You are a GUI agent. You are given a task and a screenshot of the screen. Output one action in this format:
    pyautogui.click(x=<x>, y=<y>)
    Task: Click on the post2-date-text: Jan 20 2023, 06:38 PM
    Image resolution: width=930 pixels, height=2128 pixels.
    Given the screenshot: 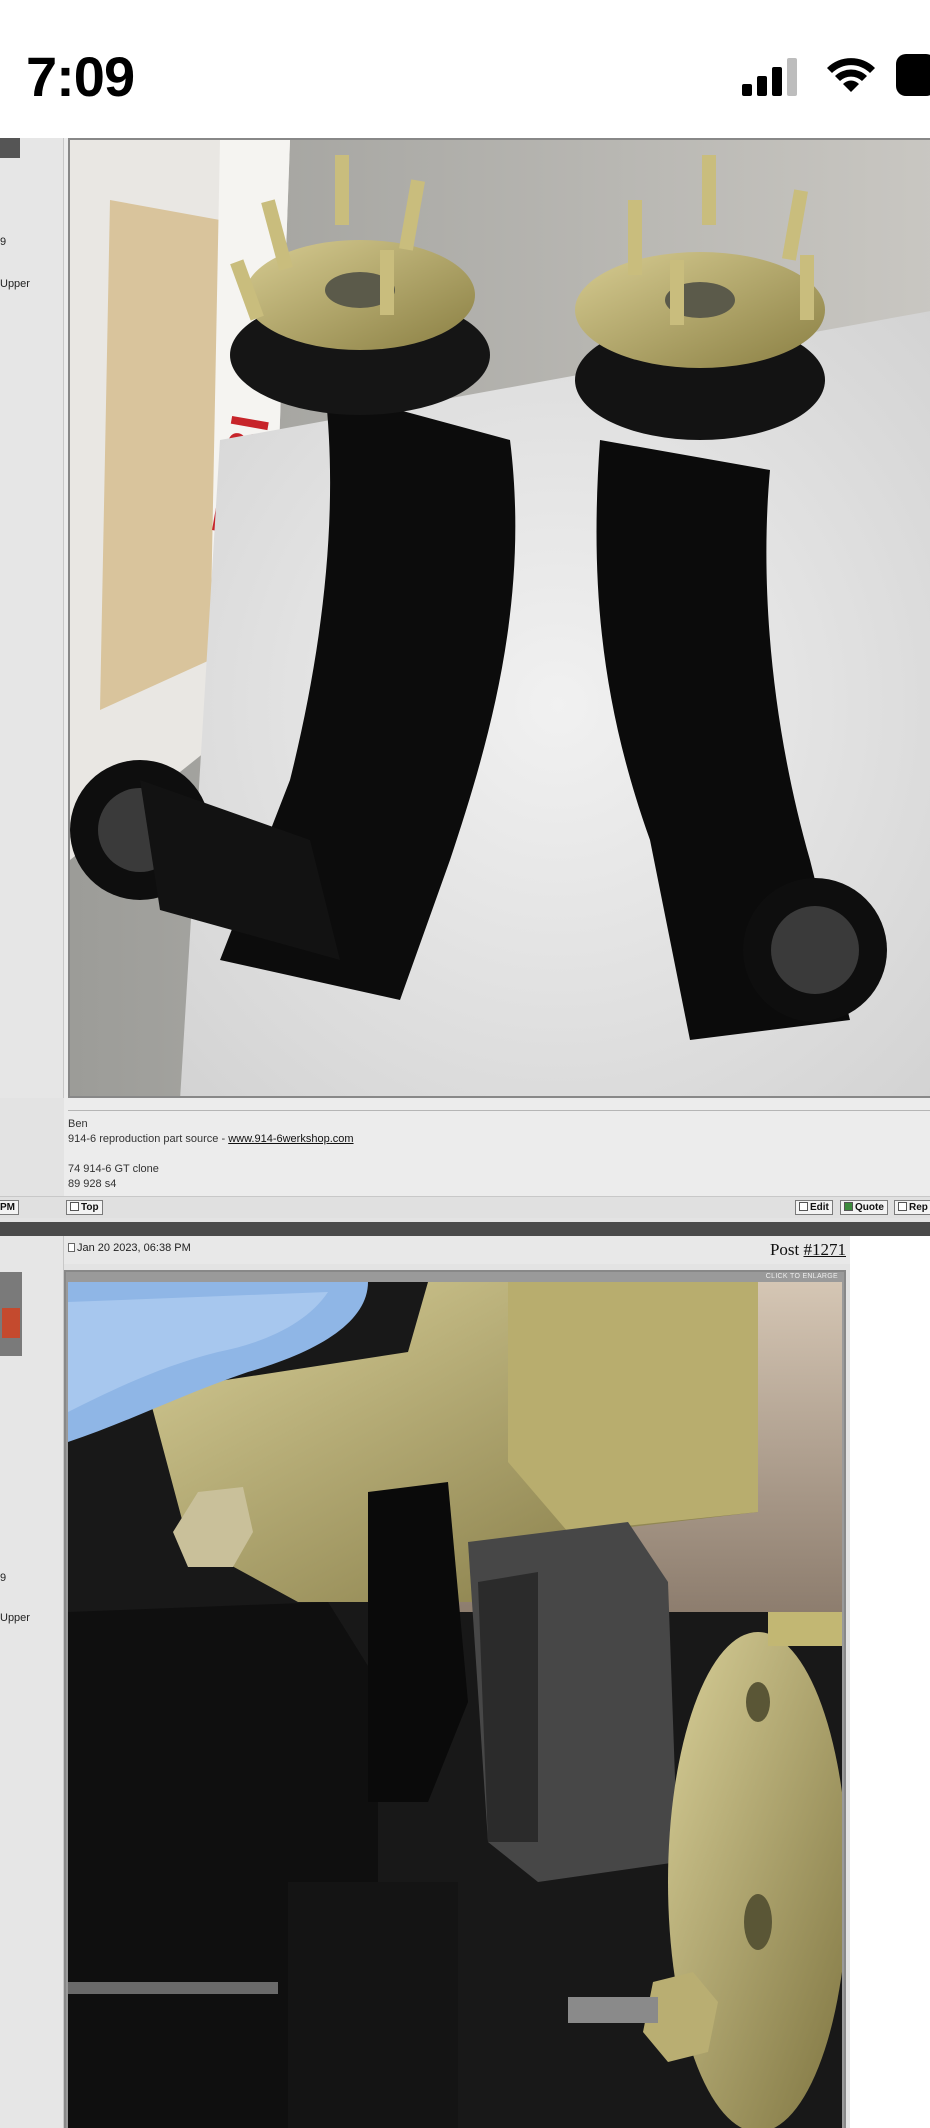 What is the action you would take?
    pyautogui.click(x=134, y=1248)
    